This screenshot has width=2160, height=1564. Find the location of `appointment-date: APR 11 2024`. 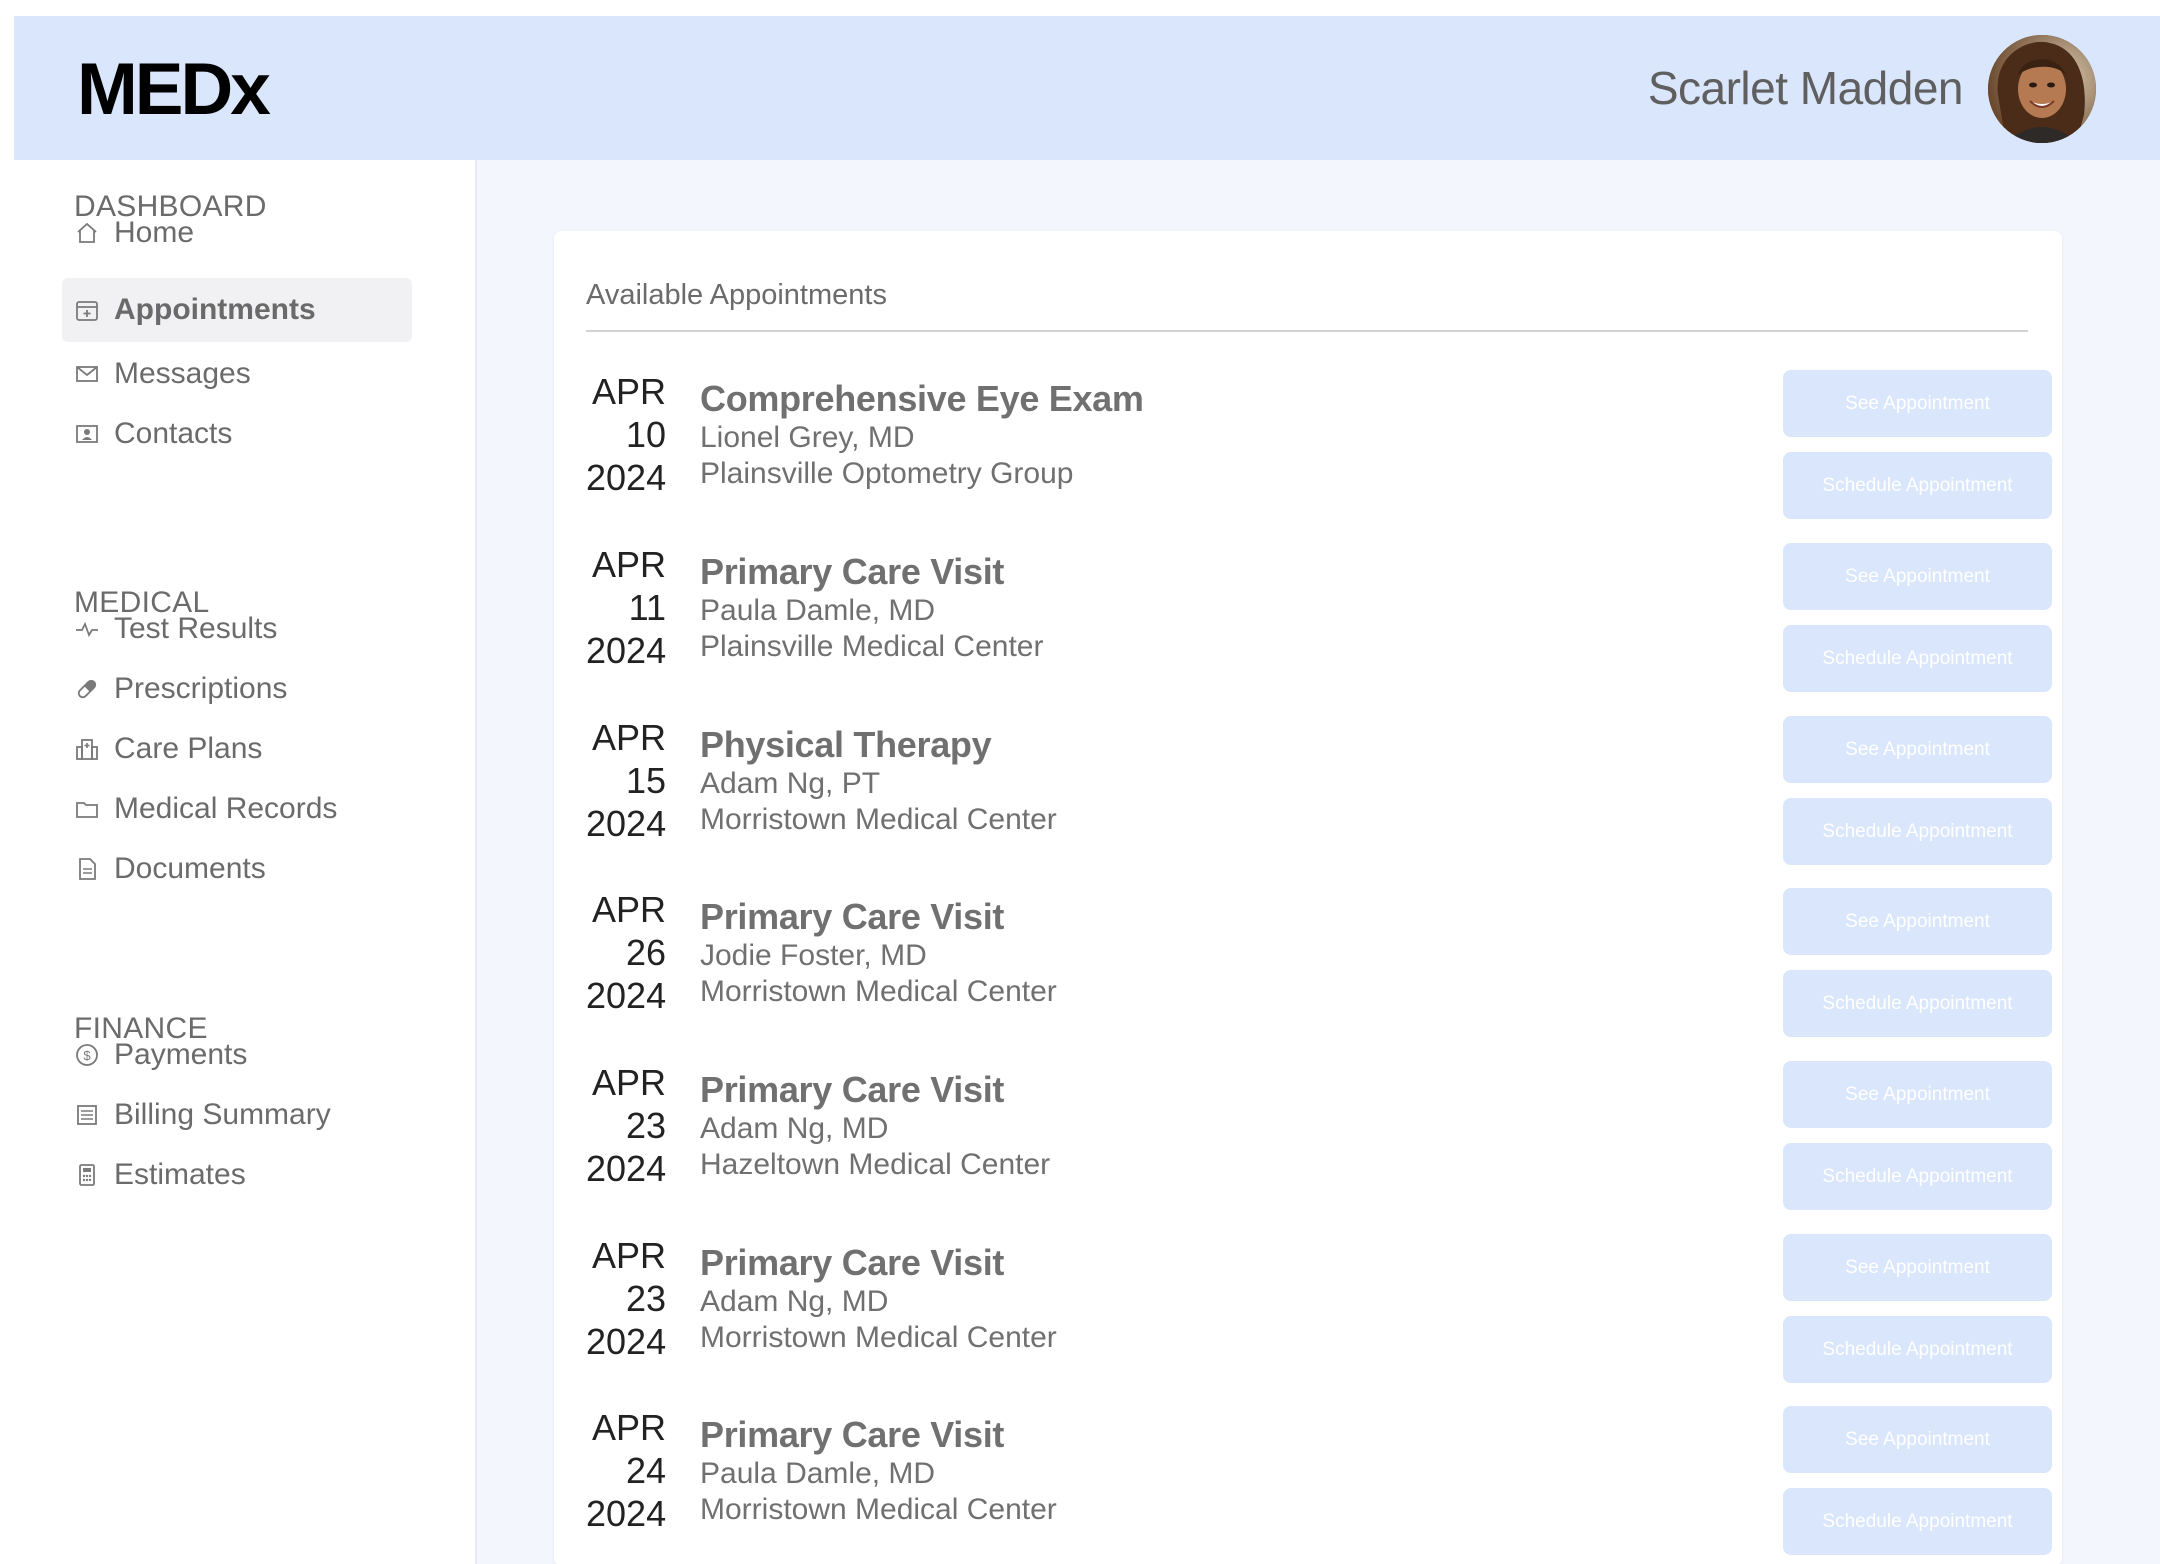

appointment-date: APR 11 2024 is located at coordinates (626, 607).